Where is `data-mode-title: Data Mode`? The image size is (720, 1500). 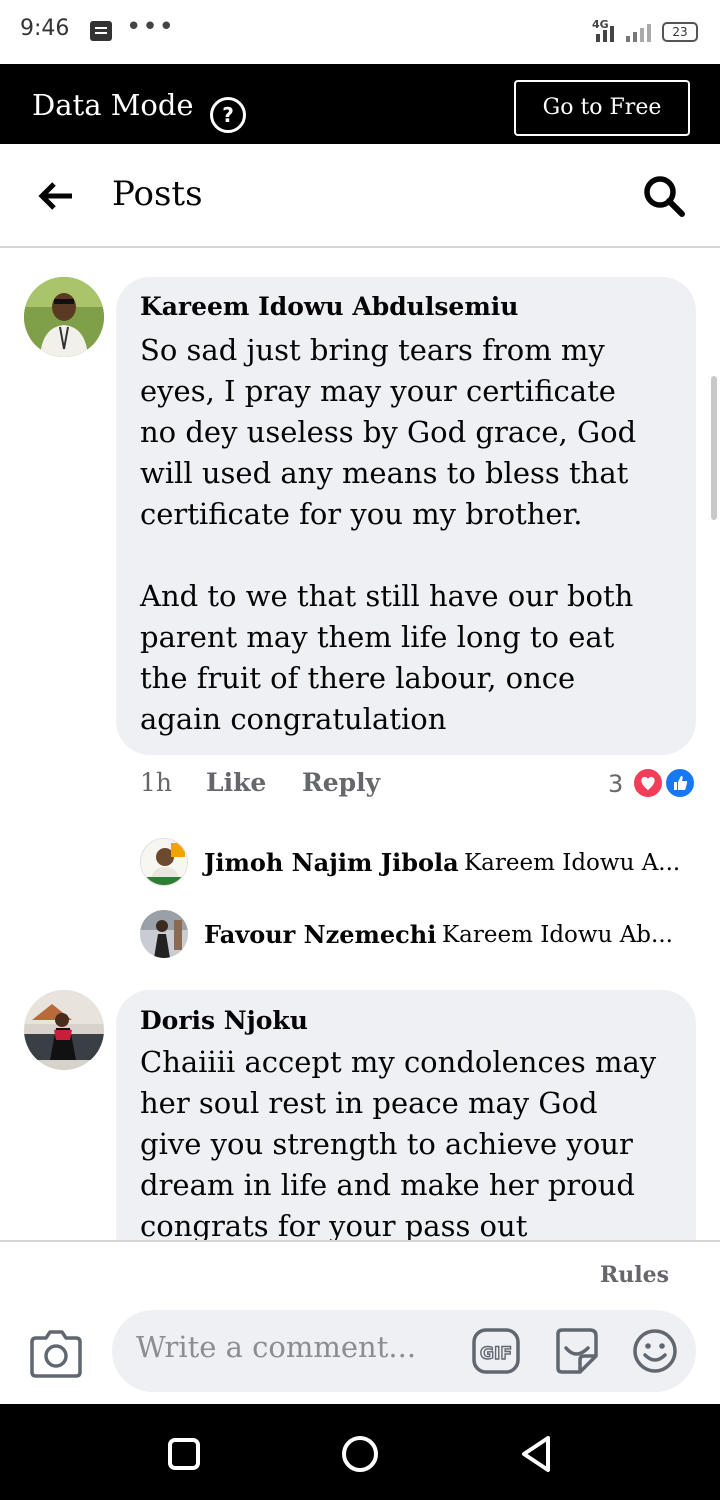 data-mode-title: Data Mode is located at coordinates (113, 105).